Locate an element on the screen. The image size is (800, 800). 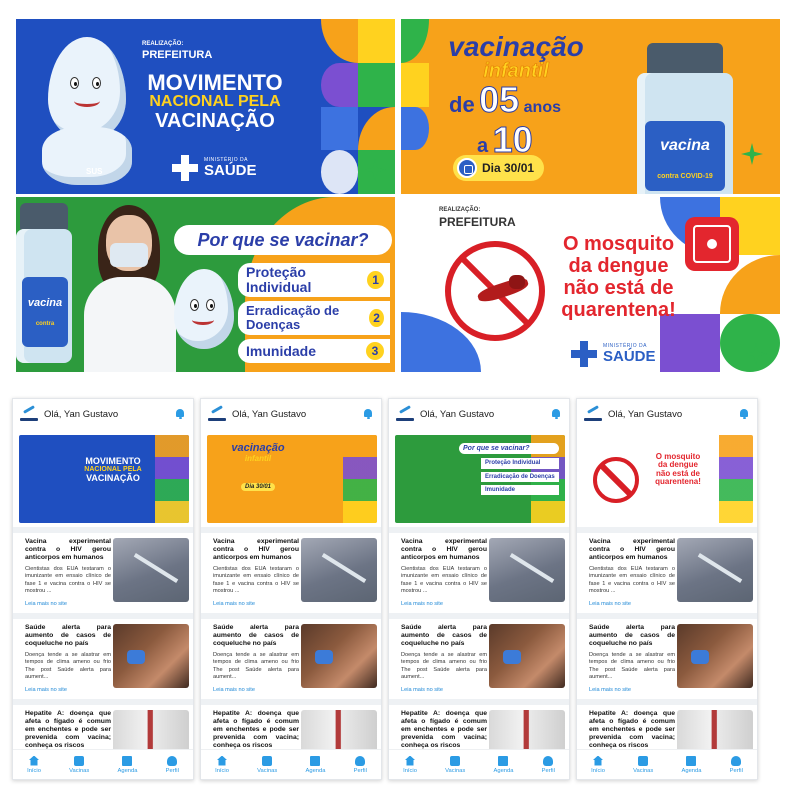
mini-line: Erradicação de Doenças is located at coordinates (520, 476).